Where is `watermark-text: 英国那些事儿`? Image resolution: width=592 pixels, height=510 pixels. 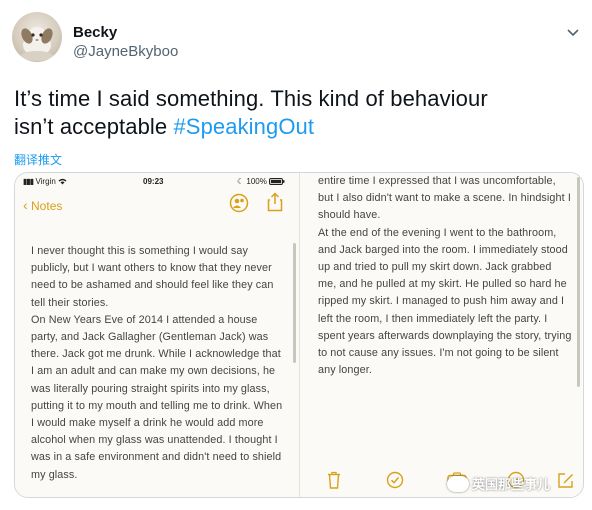 watermark-text: 英国那些事儿 is located at coordinates (511, 484).